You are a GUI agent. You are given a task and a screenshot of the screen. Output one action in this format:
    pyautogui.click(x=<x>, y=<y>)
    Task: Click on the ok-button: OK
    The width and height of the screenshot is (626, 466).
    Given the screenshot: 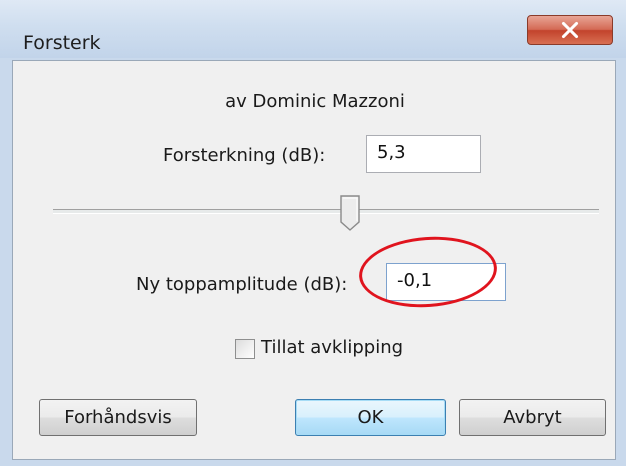 What is the action you would take?
    pyautogui.click(x=370, y=417)
    